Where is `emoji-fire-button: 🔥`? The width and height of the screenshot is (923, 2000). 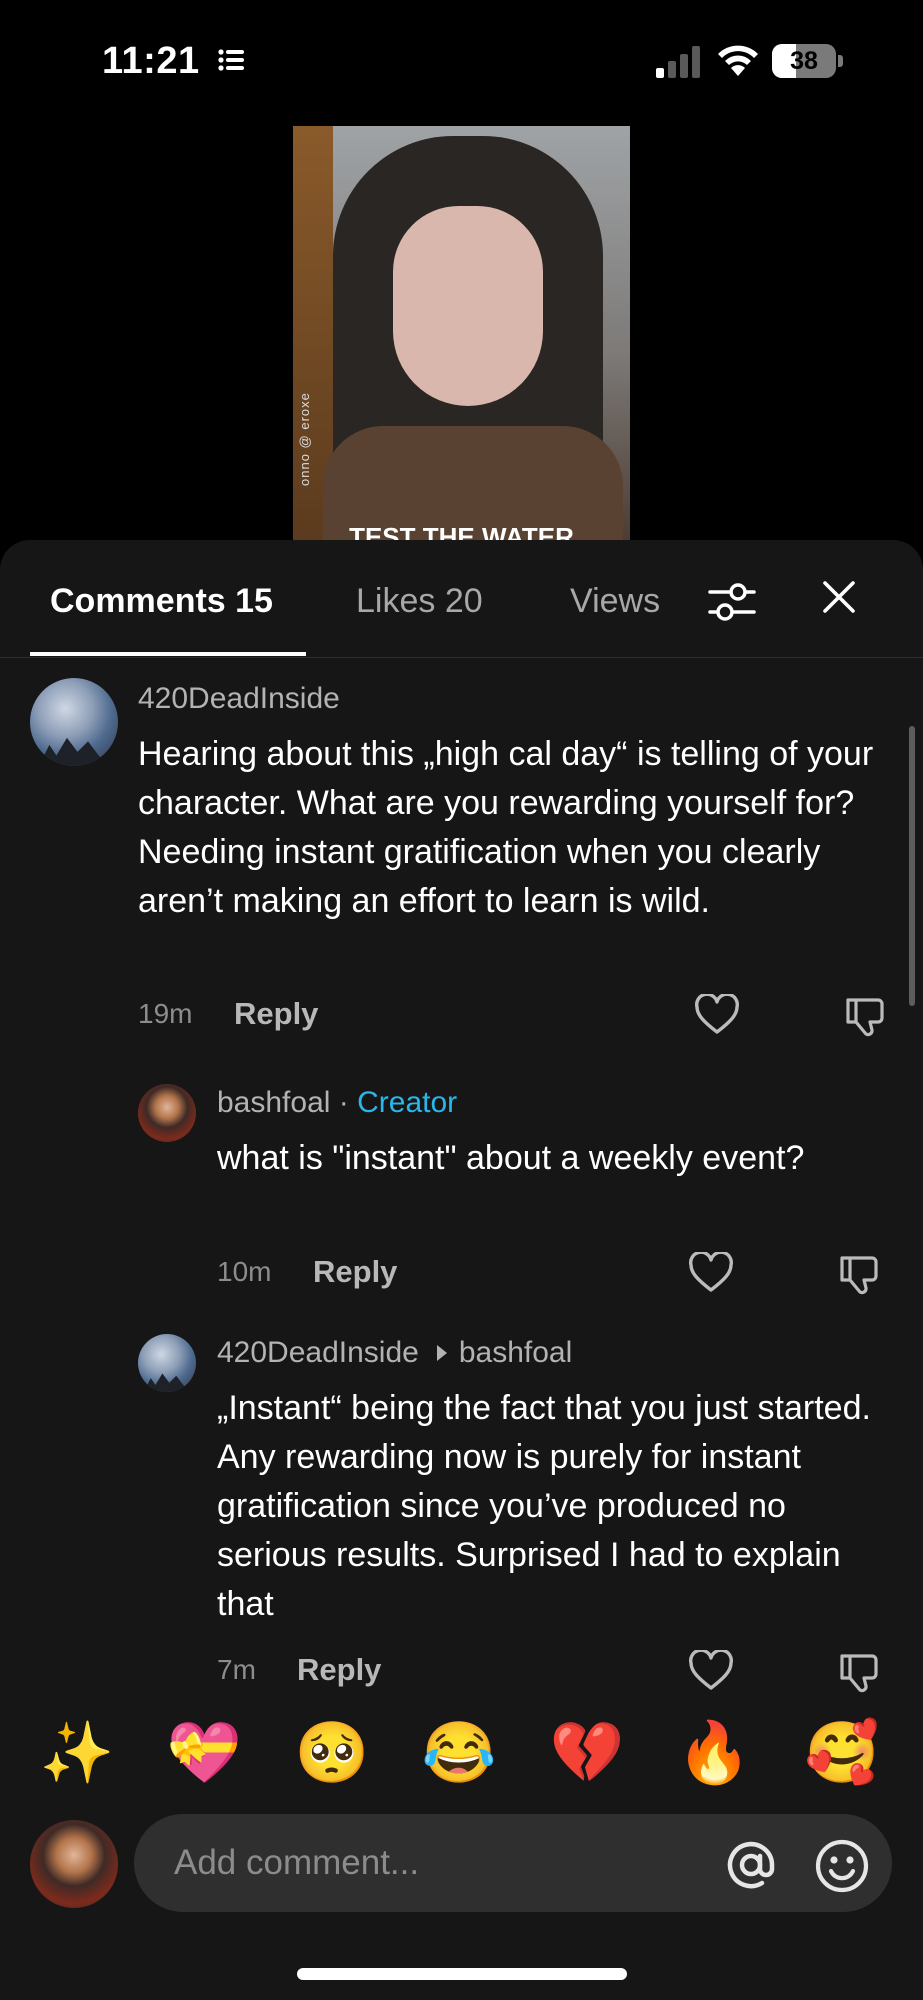
emoji-fire-button: 🔥 is located at coordinates (714, 1753).